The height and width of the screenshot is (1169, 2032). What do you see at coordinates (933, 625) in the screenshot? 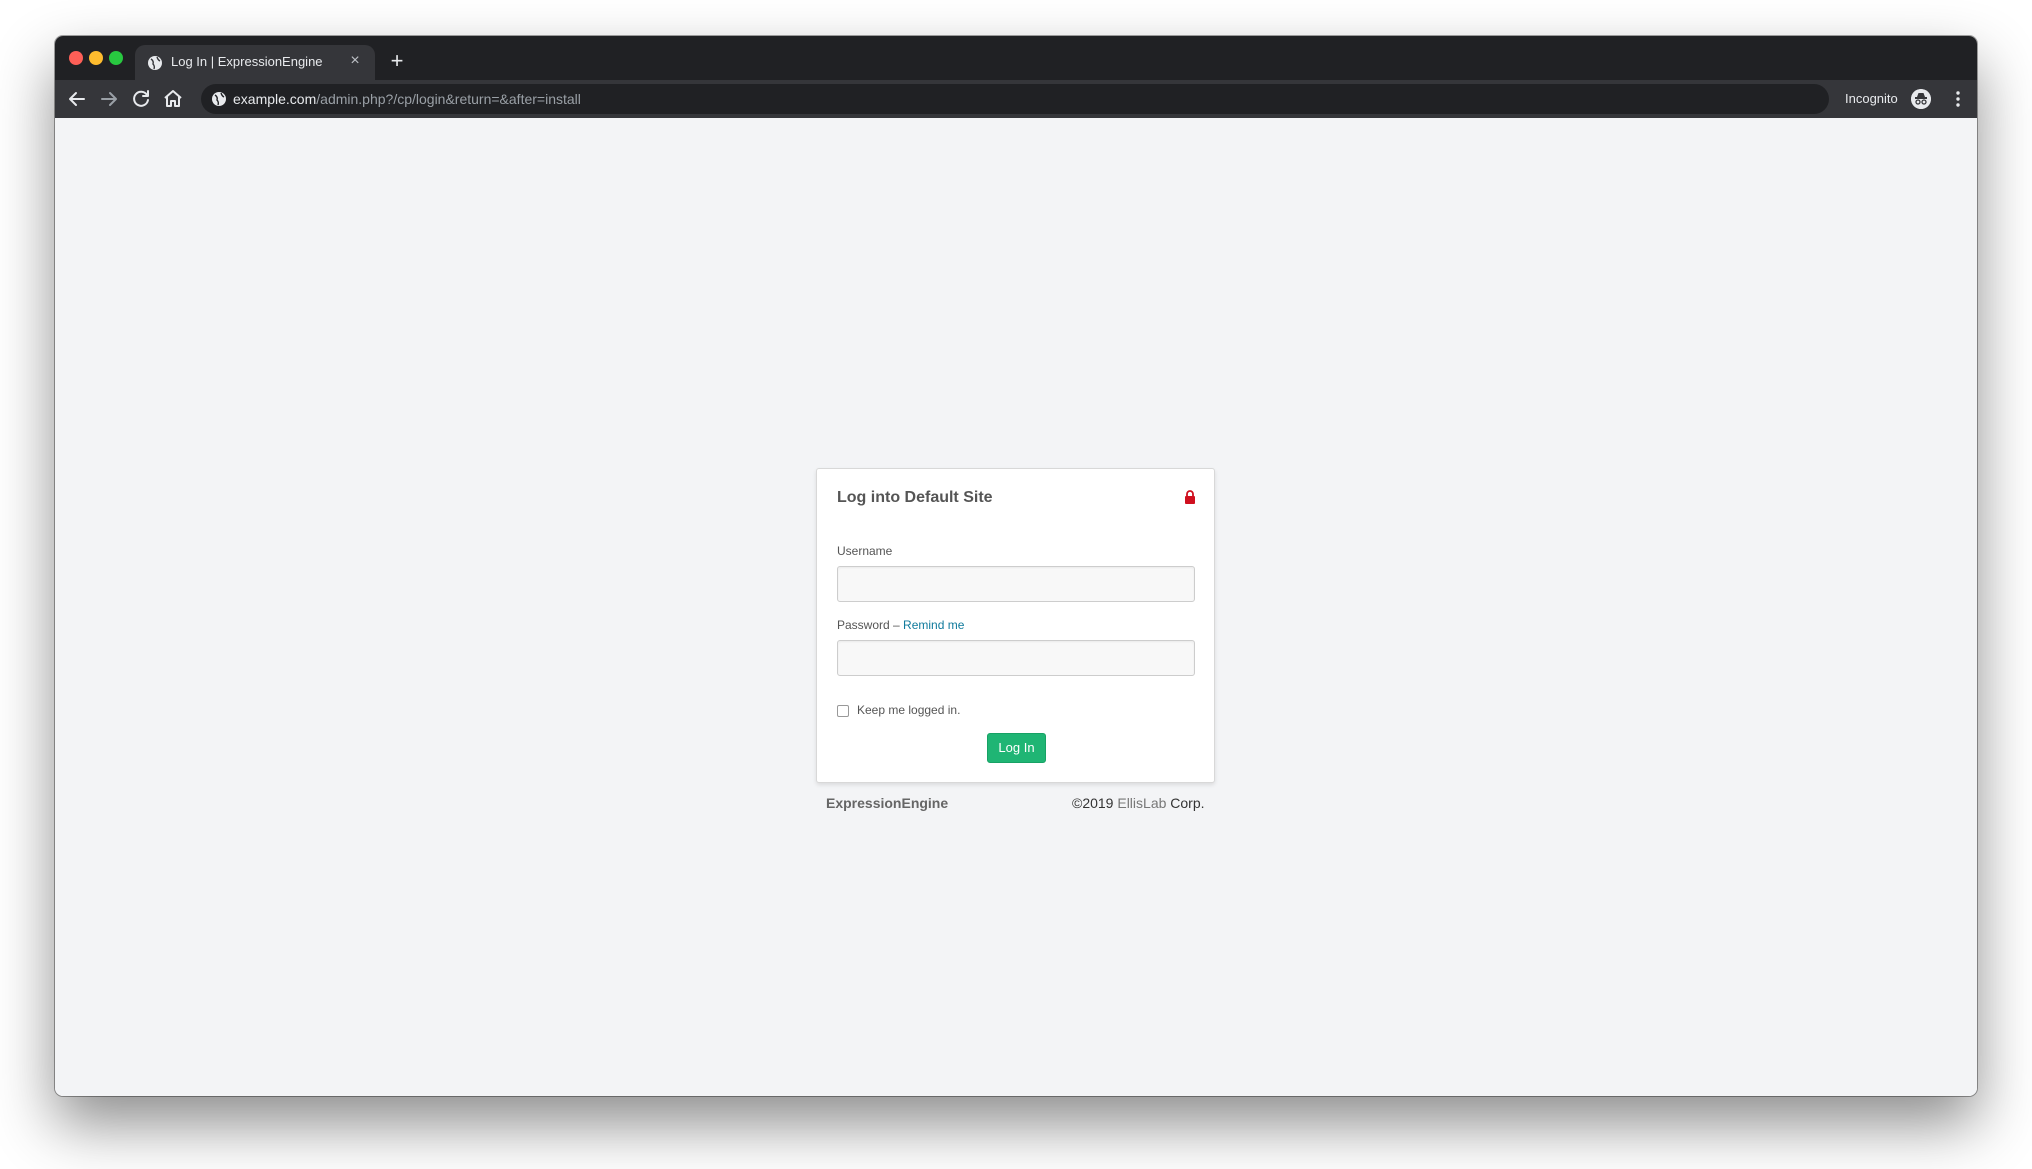
I see `remind-me-link: Remind me` at bounding box center [933, 625].